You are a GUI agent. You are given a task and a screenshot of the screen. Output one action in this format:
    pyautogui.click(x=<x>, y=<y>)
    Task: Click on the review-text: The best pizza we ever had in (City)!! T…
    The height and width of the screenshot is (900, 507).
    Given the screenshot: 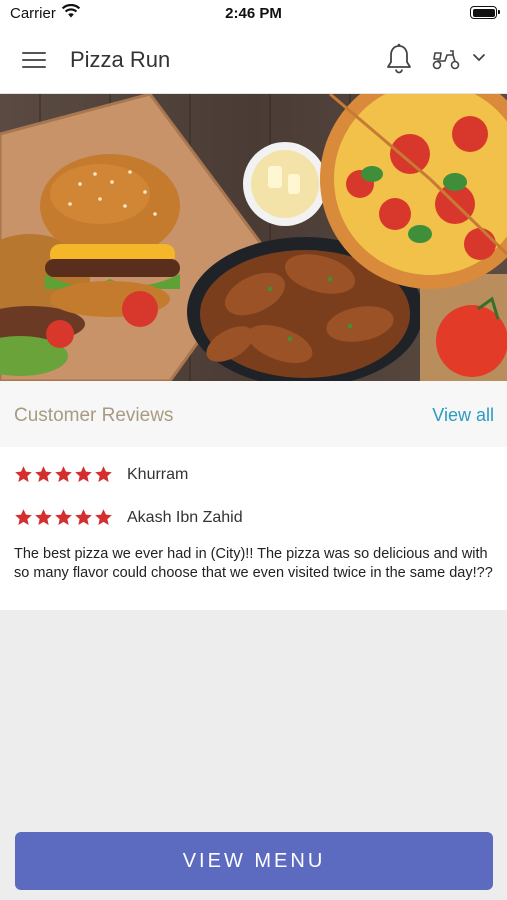 What is the action you would take?
    pyautogui.click(x=253, y=563)
    